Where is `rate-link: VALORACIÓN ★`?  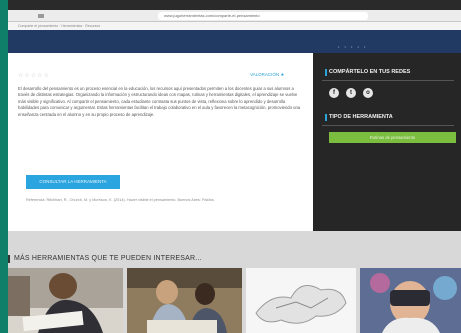 rate-link: VALORACIÓN ★ is located at coordinates (267, 75).